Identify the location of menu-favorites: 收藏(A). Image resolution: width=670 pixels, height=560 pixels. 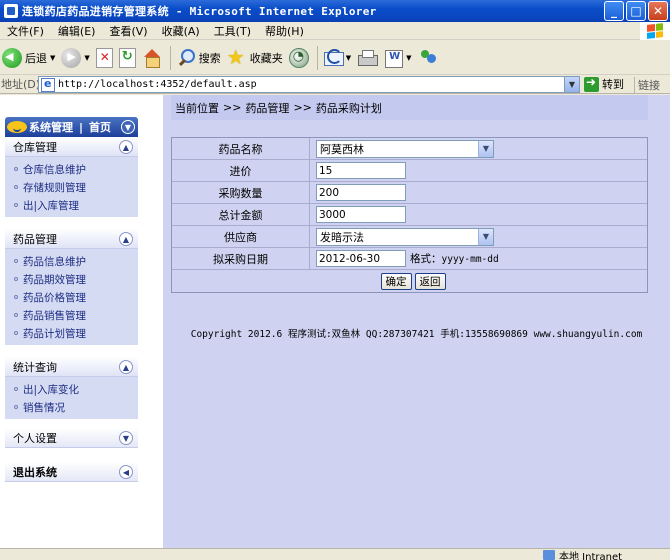
(181, 31).